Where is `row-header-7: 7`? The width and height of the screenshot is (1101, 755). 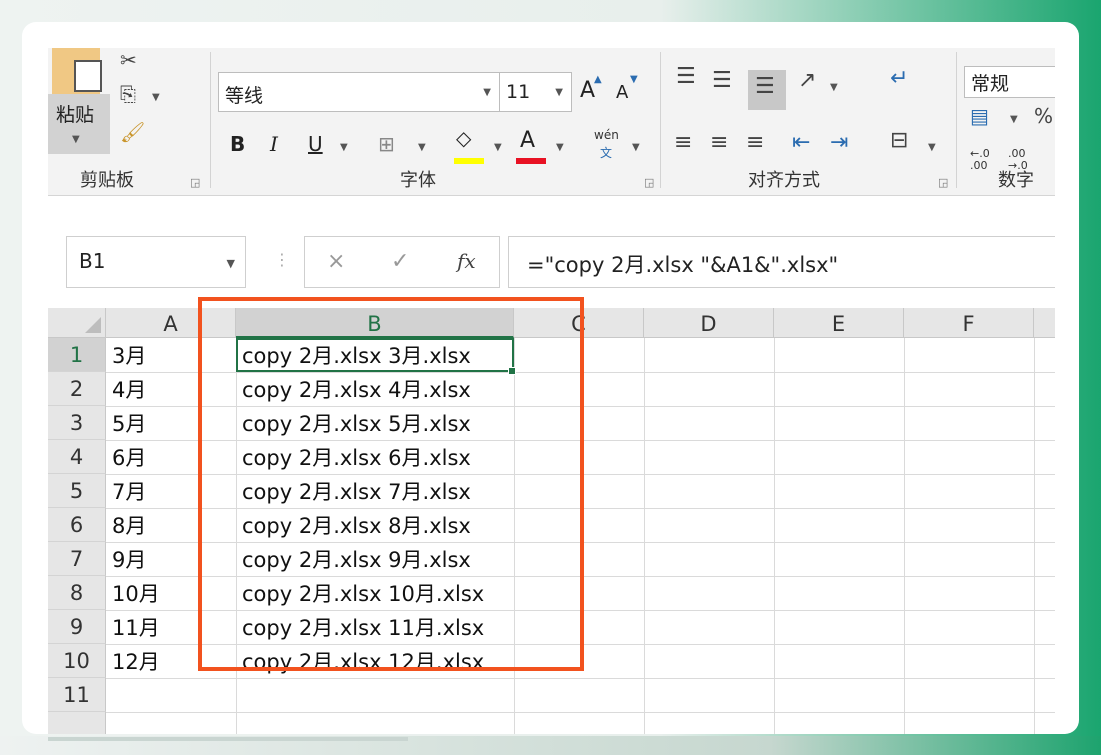 row-header-7: 7 is located at coordinates (77, 559).